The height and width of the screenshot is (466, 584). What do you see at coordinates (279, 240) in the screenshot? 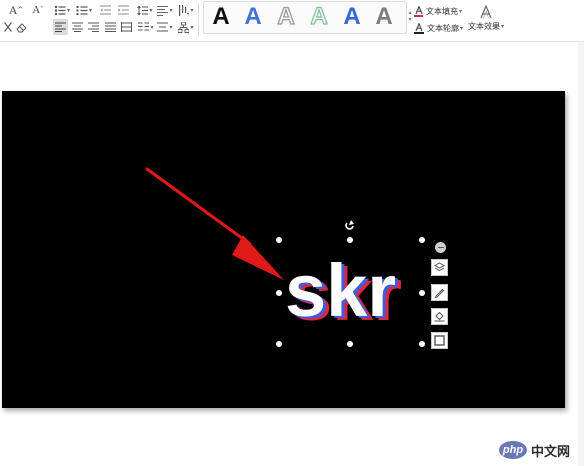
I see `resize-handle-top-left` at bounding box center [279, 240].